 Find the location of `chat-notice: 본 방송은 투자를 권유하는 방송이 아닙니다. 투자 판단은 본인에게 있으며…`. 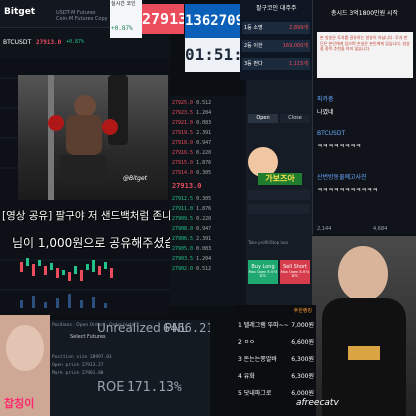

chat-notice: 본 방송은 투자를 권유하는 방송이 아닙니다. 투자 판단은 본인에게 있으며… is located at coordinates (365, 55).